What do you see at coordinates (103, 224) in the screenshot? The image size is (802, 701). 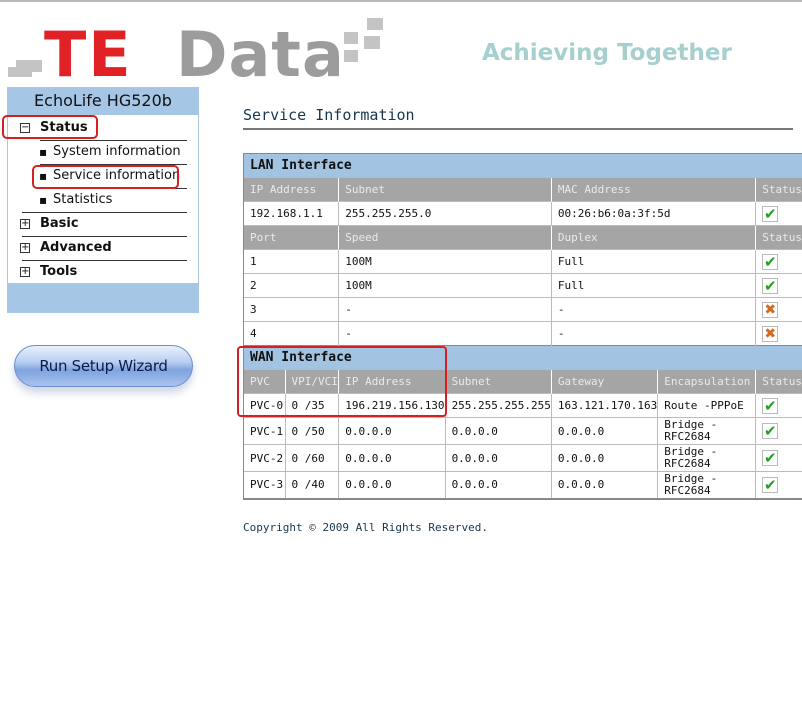 I see `menu-basic: + Basic` at bounding box center [103, 224].